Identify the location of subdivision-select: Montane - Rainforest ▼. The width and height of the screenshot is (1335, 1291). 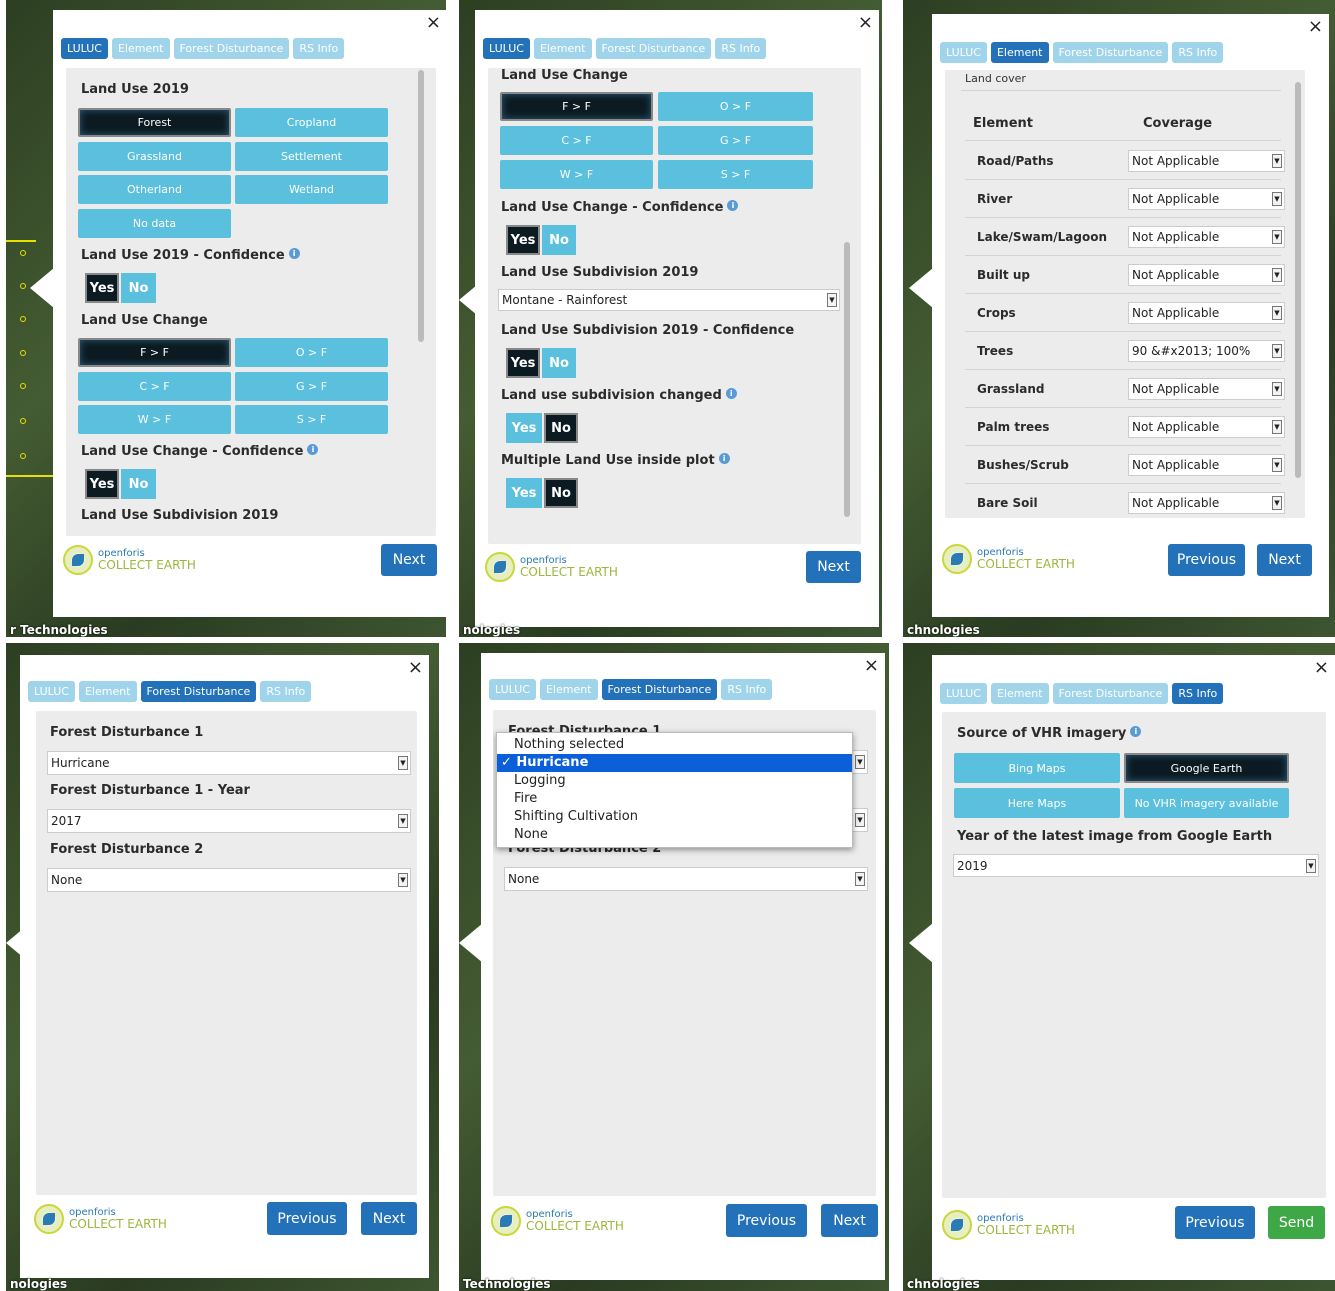
(669, 300).